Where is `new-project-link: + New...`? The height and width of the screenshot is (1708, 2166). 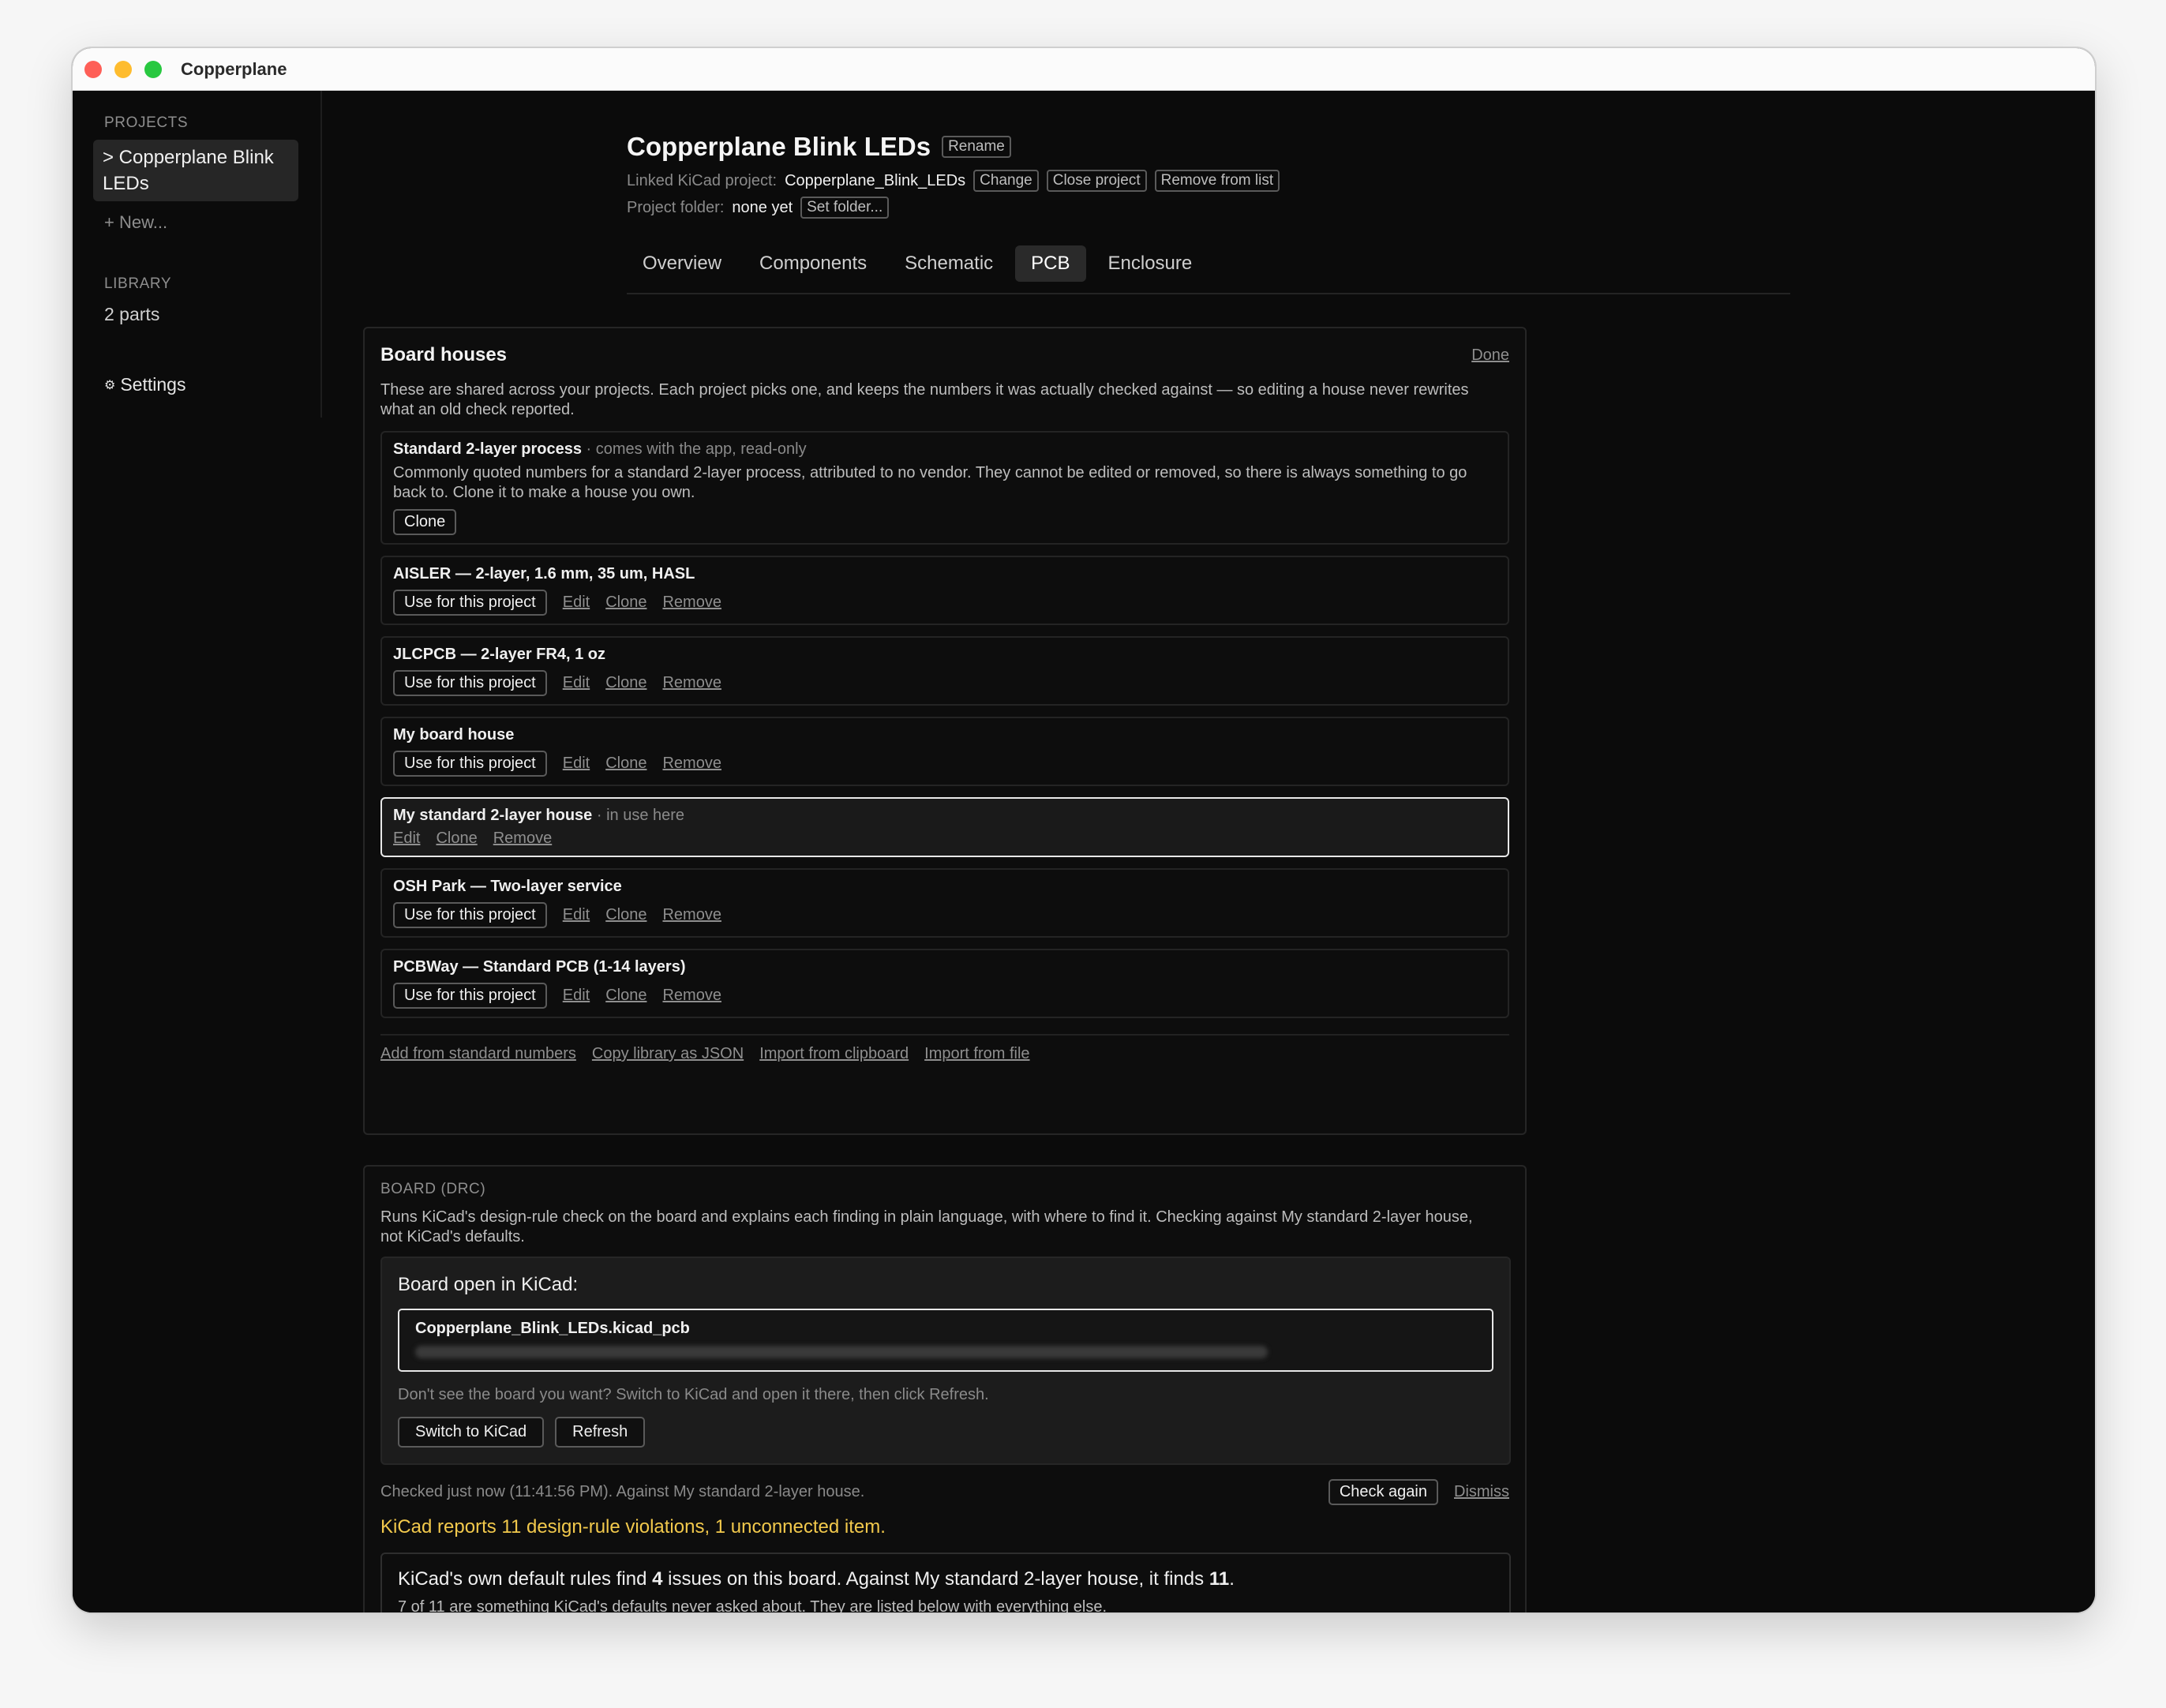 new-project-link: + New... is located at coordinates (212, 222).